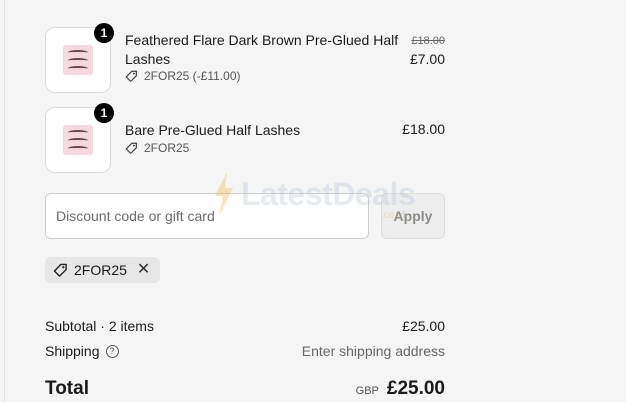 The width and height of the screenshot is (626, 402). I want to click on original-price: £18.00, so click(428, 41).